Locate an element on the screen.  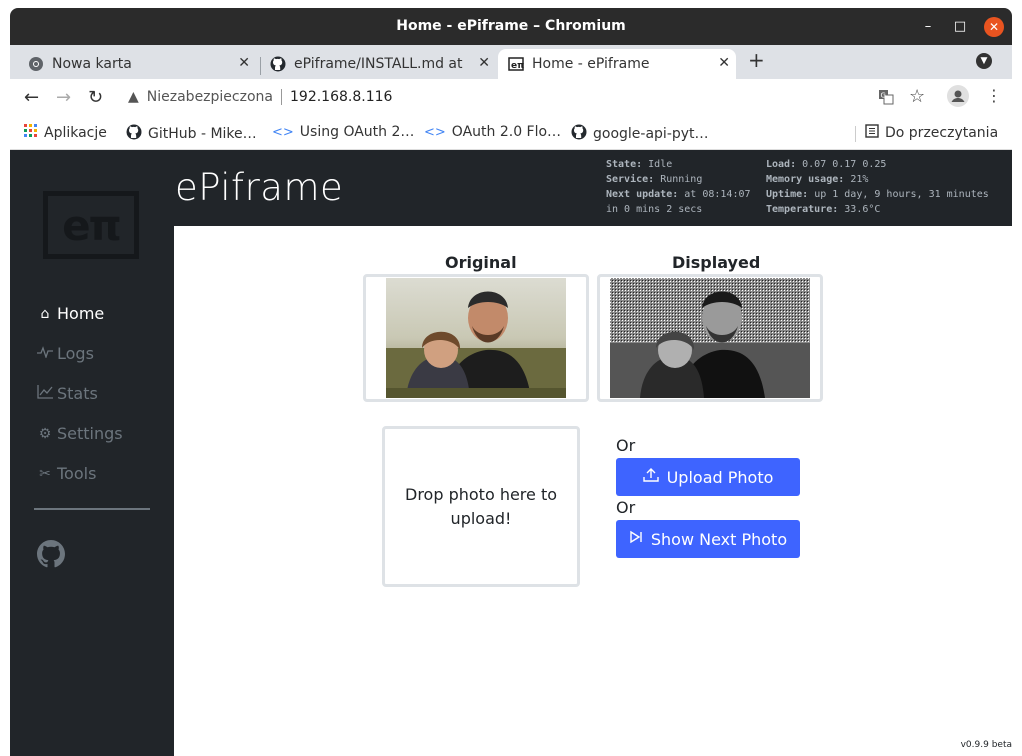
reload-icon: ↻ is located at coordinates (95, 97).